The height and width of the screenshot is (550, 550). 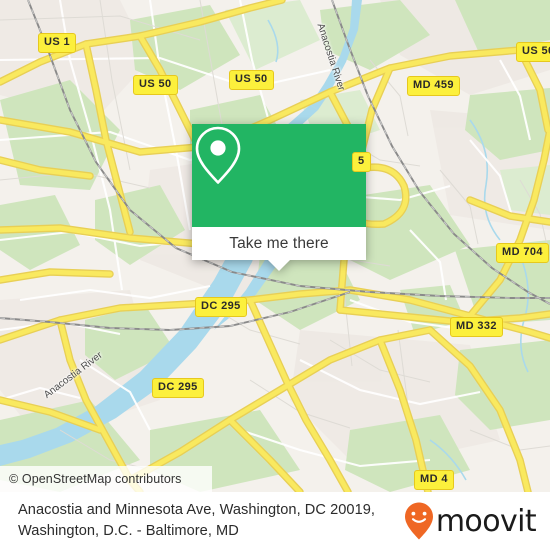 I want to click on popup-pointer-tail, so click(x=279, y=265).